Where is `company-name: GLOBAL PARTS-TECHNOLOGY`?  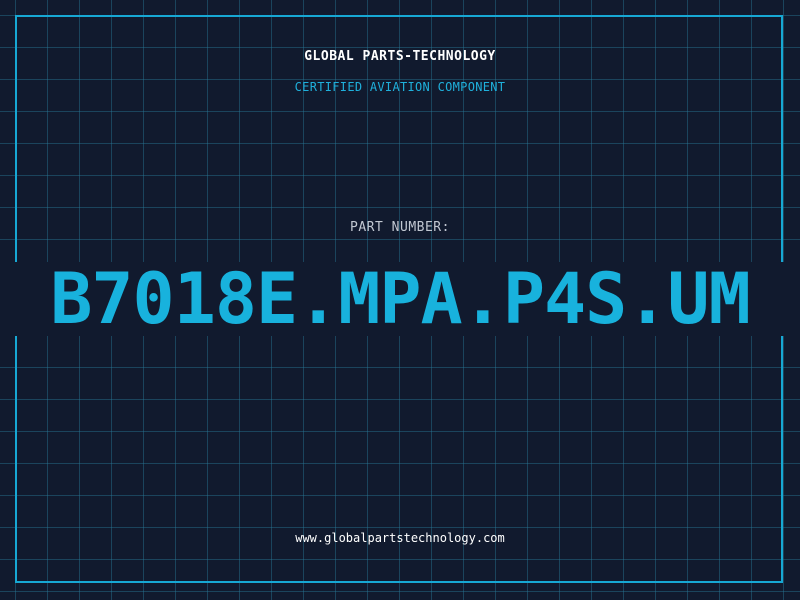 company-name: GLOBAL PARTS-TECHNOLOGY is located at coordinates (400, 56).